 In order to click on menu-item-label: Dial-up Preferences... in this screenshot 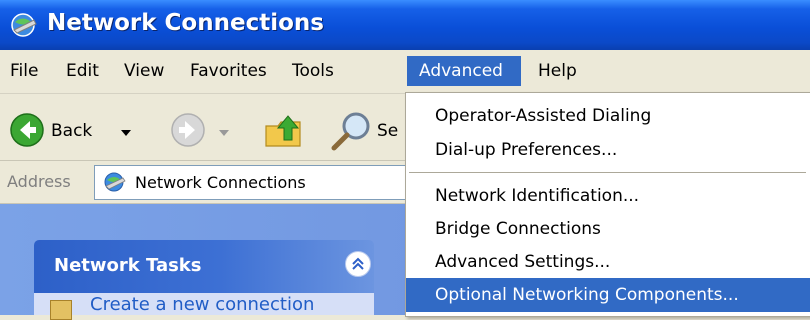, I will do `click(526, 150)`.